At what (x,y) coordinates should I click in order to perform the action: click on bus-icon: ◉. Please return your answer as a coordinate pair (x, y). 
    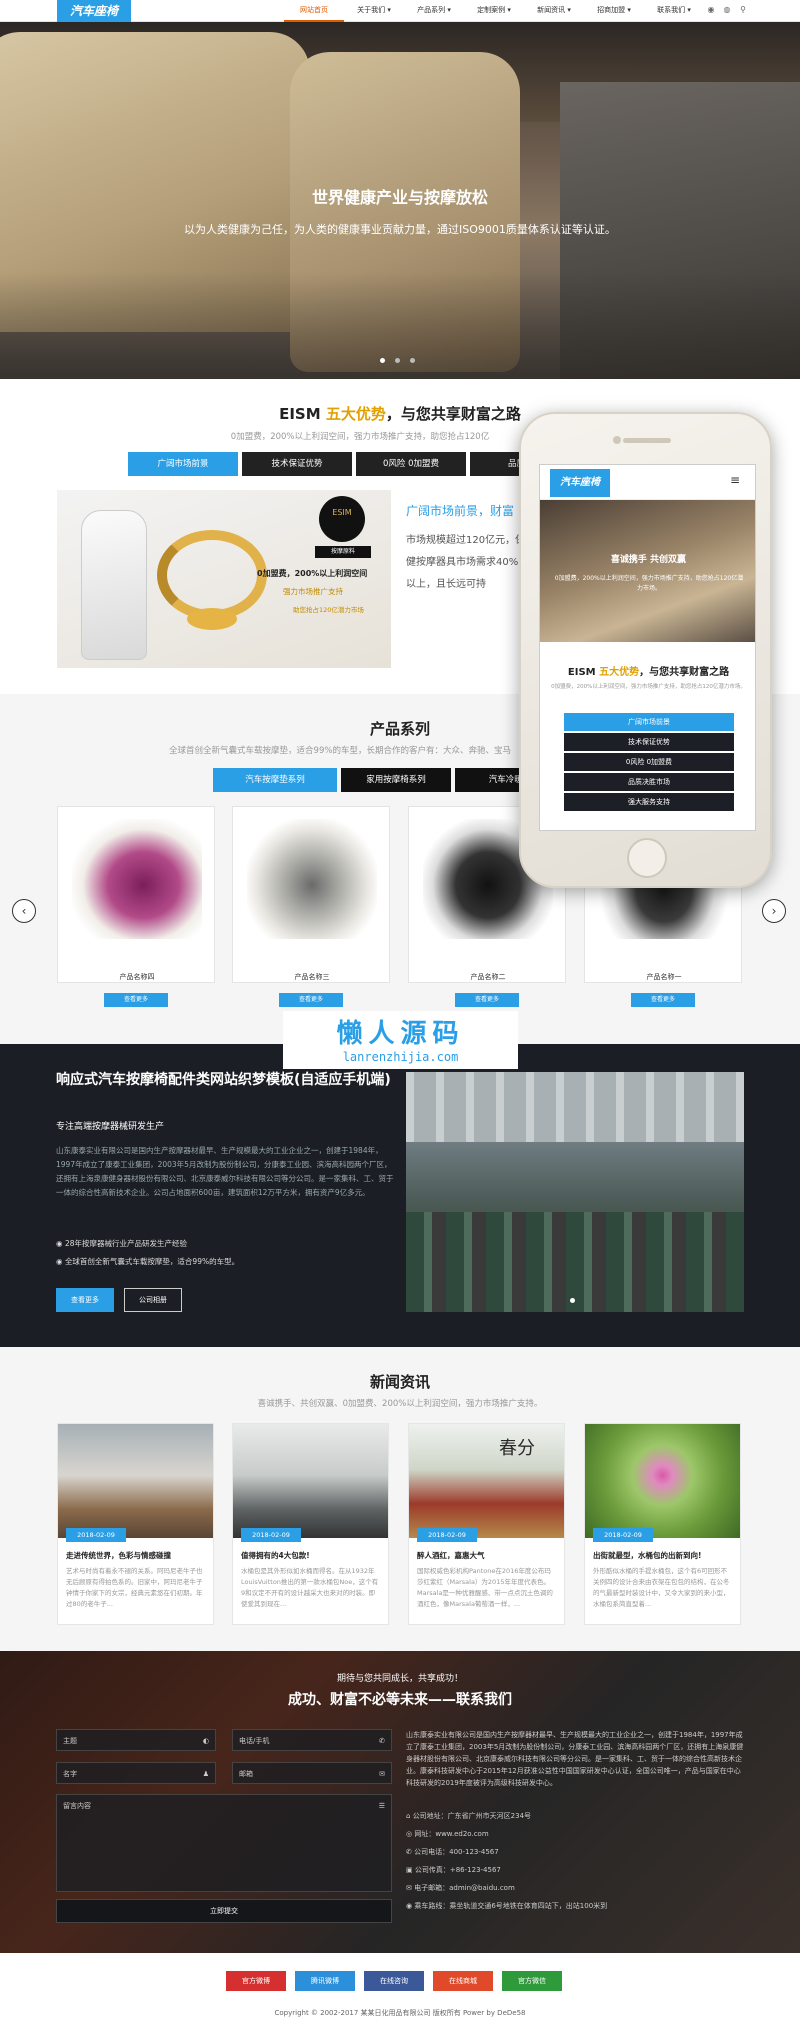
    Looking at the image, I should click on (409, 1906).